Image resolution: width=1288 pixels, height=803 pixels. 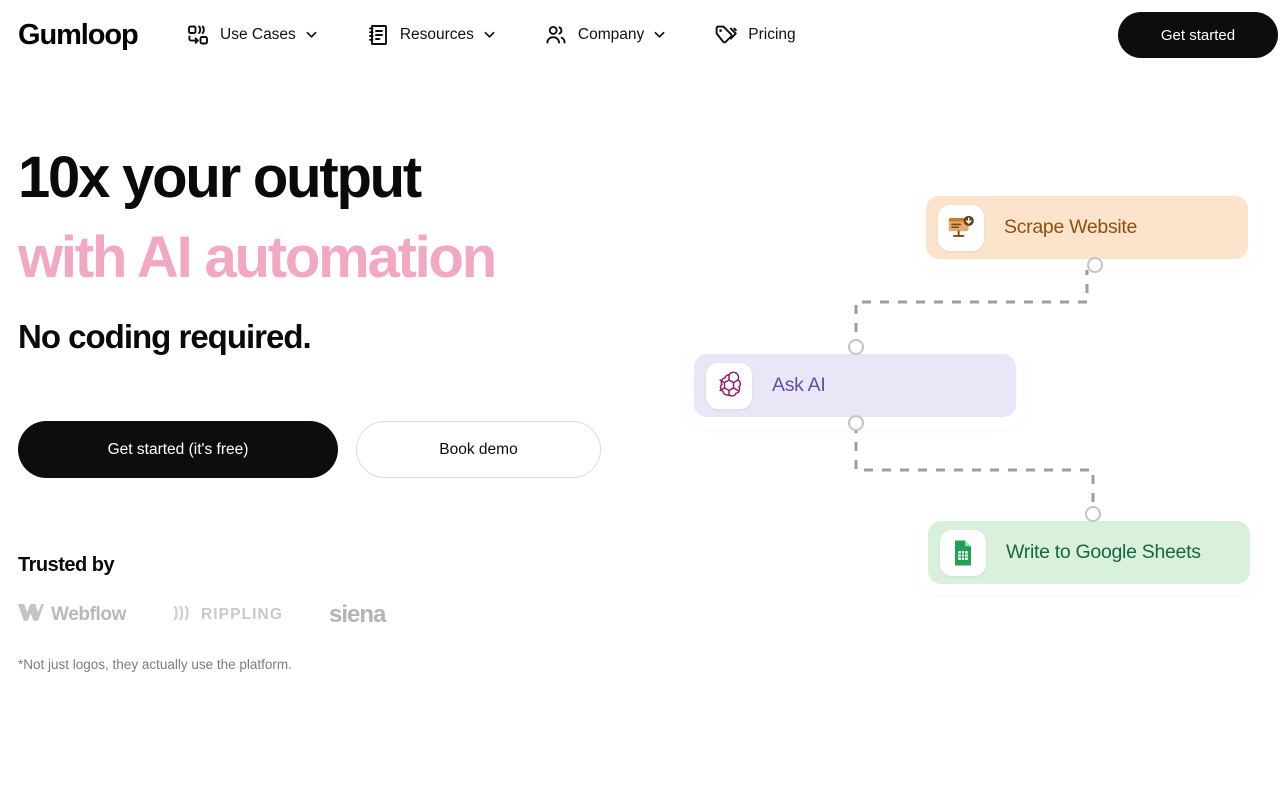 I want to click on nav-item-pricing: Pricing, so click(x=754, y=35).